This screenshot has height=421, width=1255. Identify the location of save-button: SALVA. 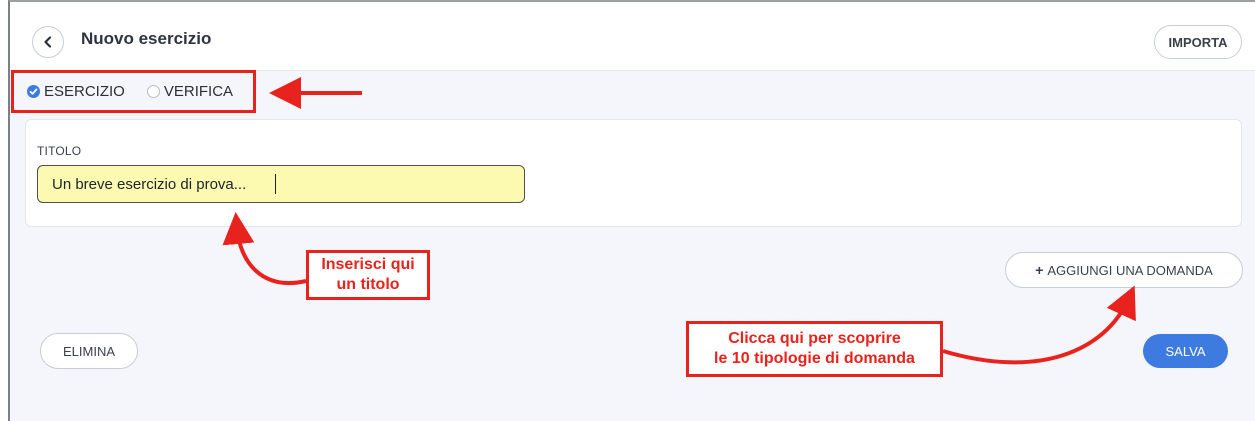
(1185, 351).